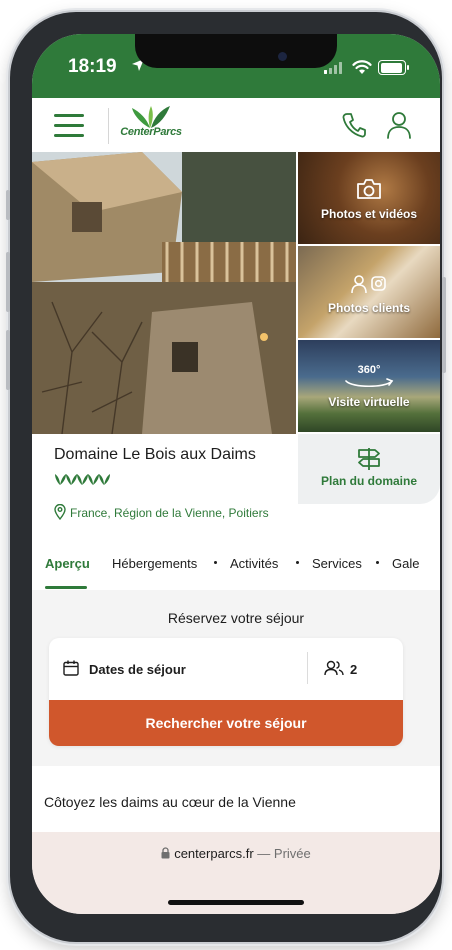  Describe the element at coordinates (69, 125) in the screenshot. I see `hamburger-menu-icon` at that location.